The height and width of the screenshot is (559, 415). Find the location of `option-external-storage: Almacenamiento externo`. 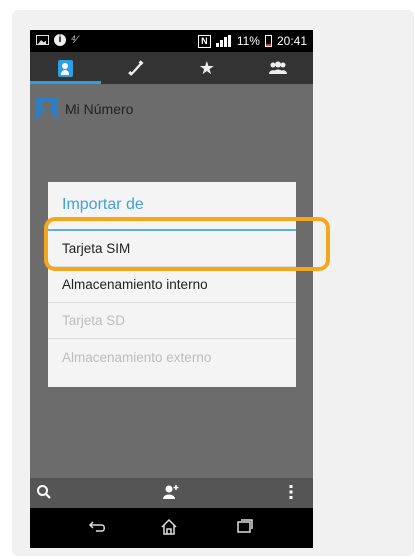

option-external-storage: Almacenamiento externo is located at coordinates (137, 357).